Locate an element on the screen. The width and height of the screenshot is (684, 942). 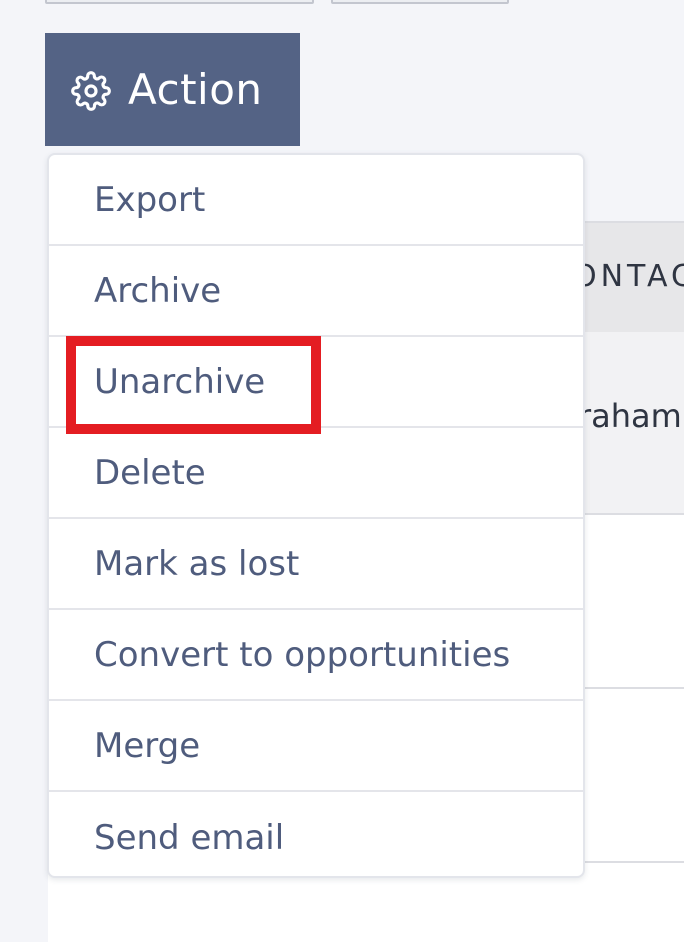
menu-item-archive: Archive is located at coordinates (316, 291).